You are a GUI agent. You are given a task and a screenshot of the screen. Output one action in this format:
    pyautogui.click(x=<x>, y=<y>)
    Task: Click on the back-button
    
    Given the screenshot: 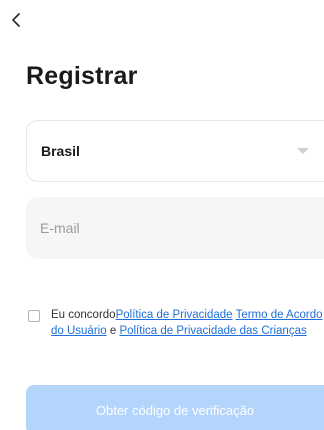 What is the action you would take?
    pyautogui.click(x=16, y=20)
    